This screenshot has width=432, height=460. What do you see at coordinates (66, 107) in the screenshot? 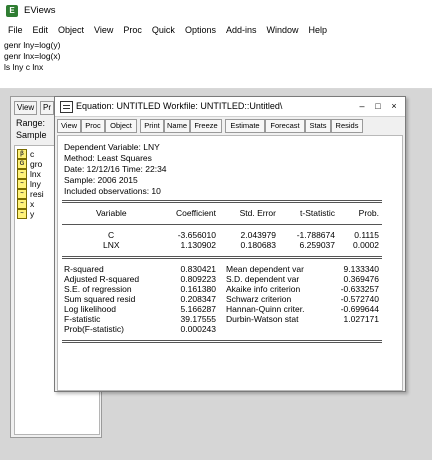
I see `equation-window-icon` at bounding box center [66, 107].